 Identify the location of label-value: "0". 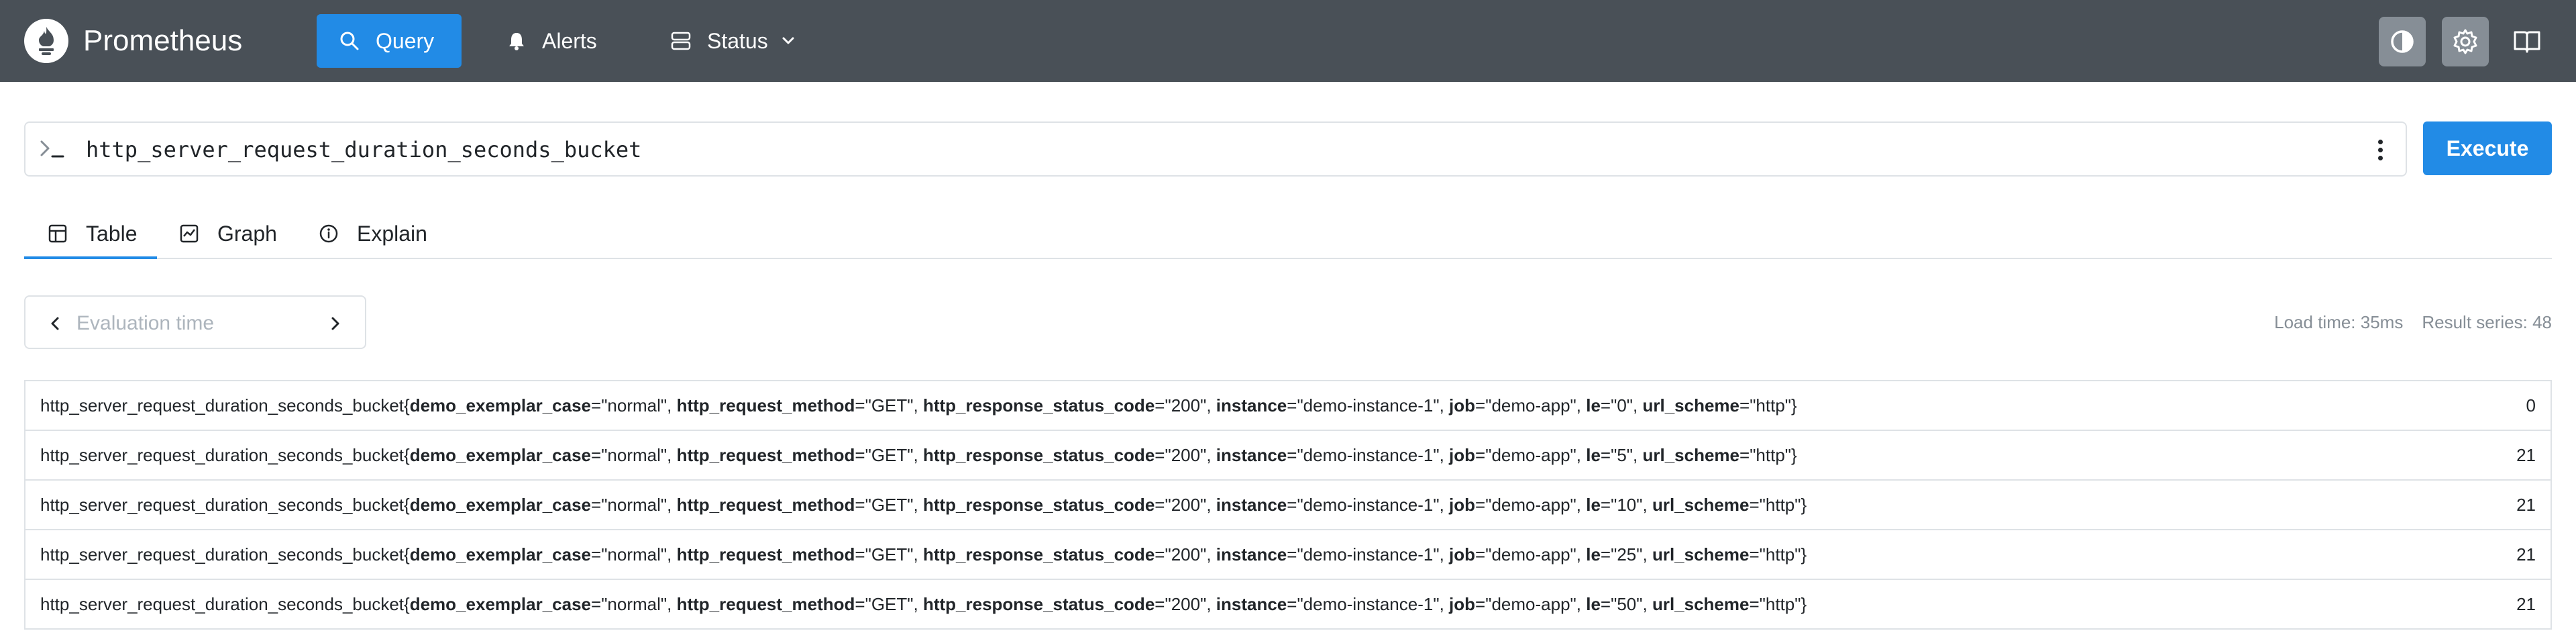
(1622, 406).